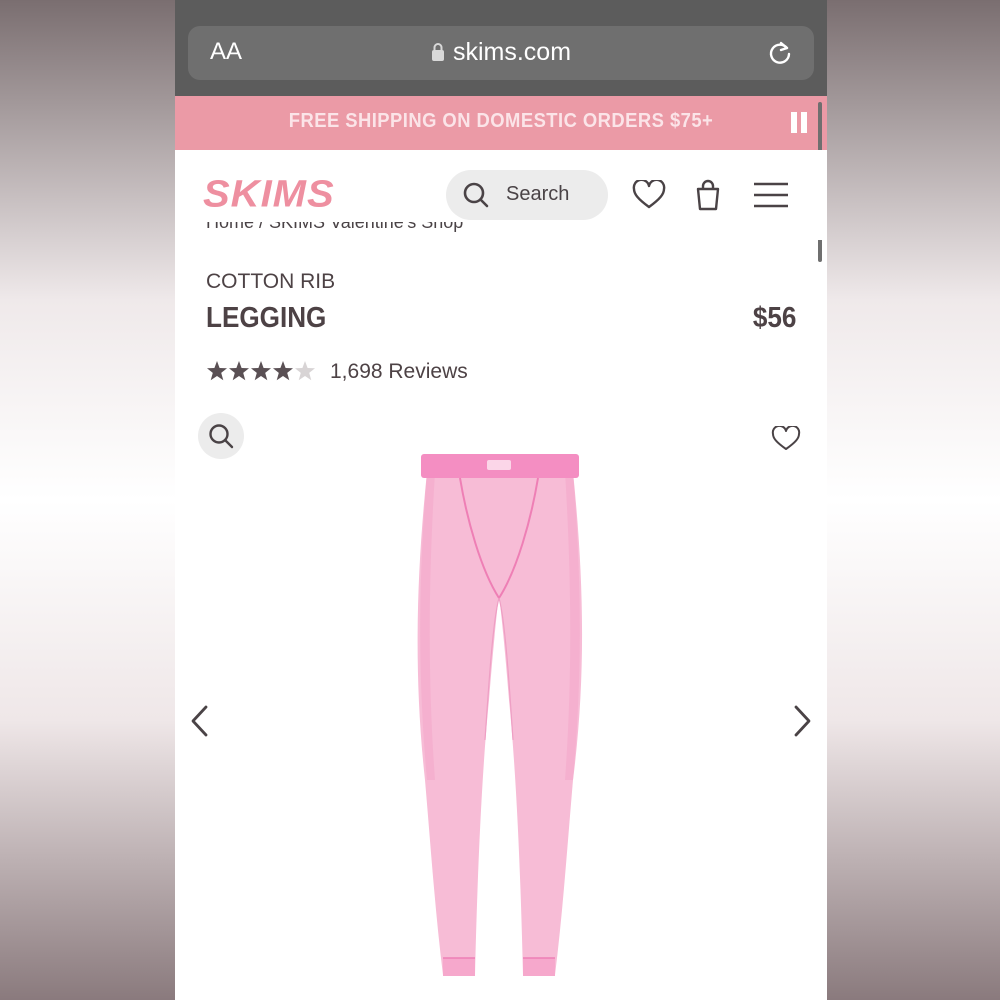  What do you see at coordinates (649, 195) in the screenshot?
I see `heart-icon` at bounding box center [649, 195].